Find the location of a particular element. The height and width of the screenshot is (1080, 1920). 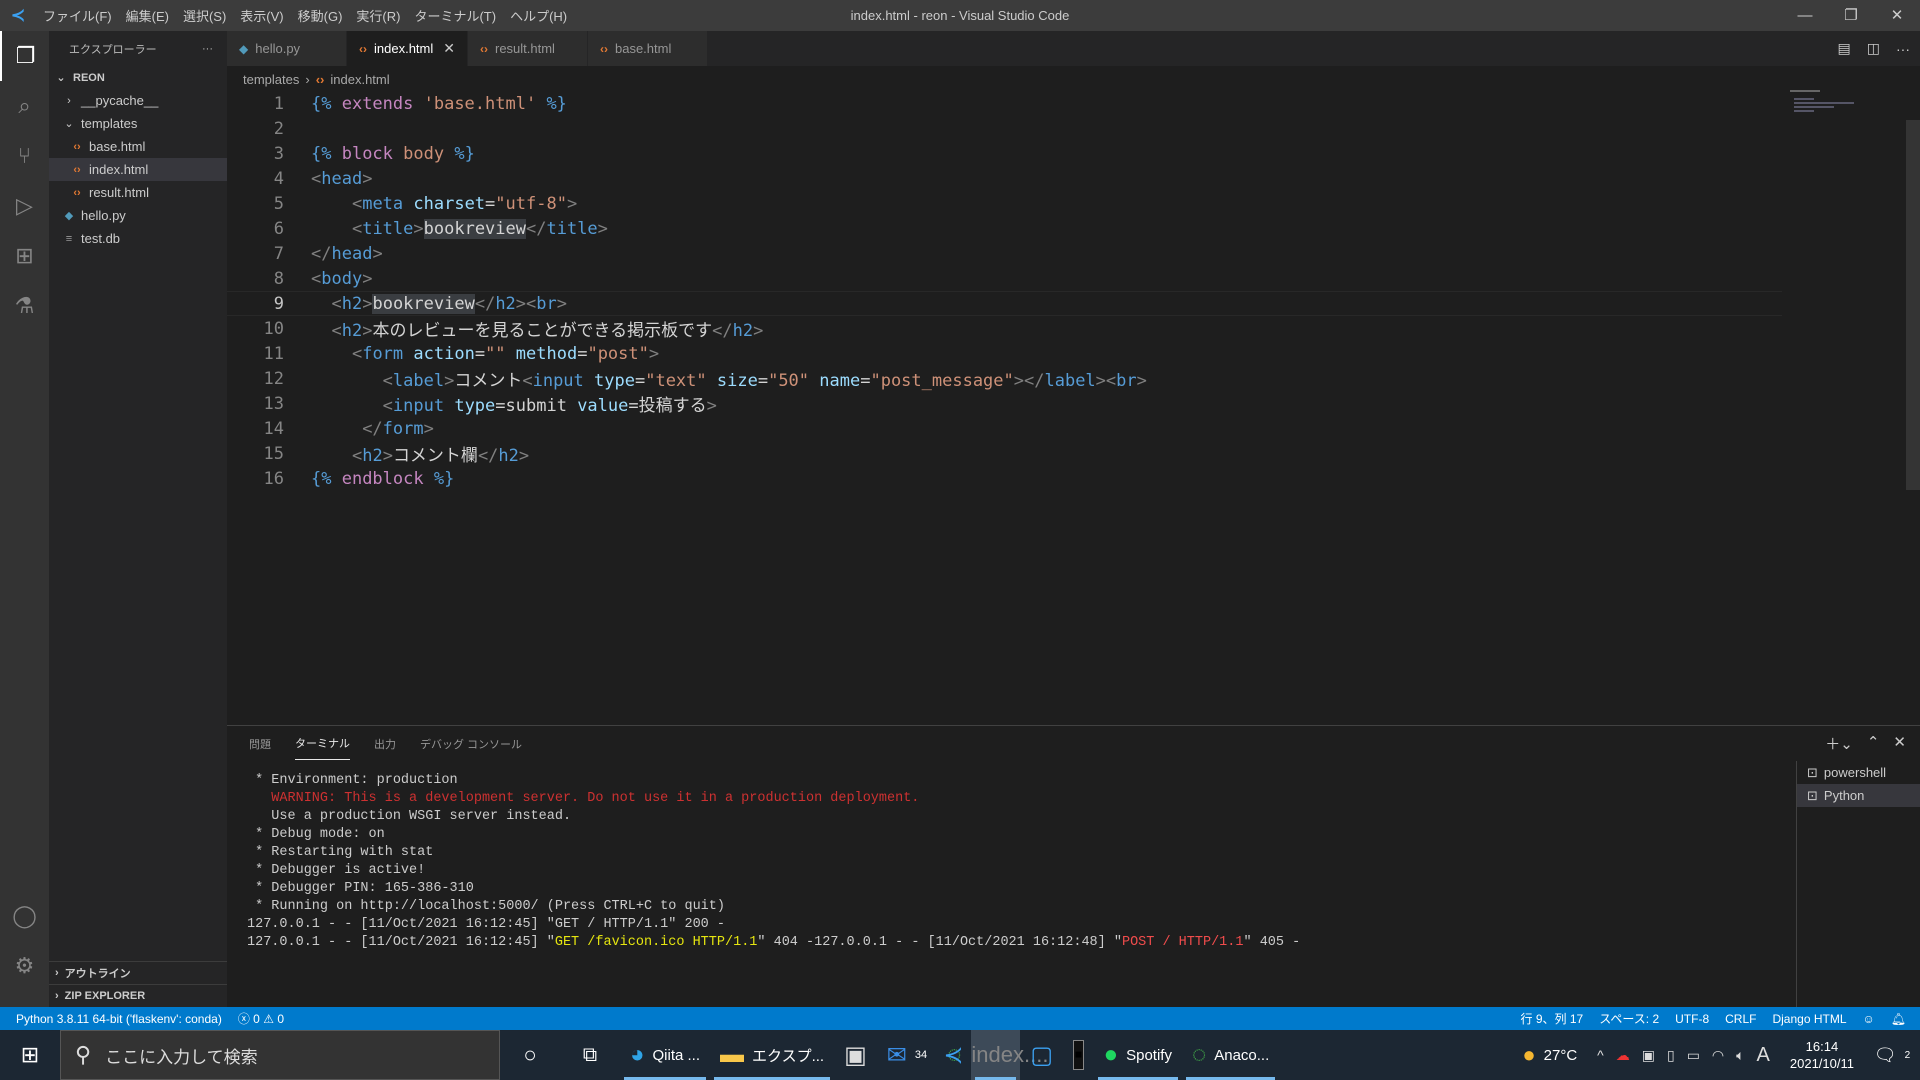

open-changes-icon: ▤ is located at coordinates (1844, 48).